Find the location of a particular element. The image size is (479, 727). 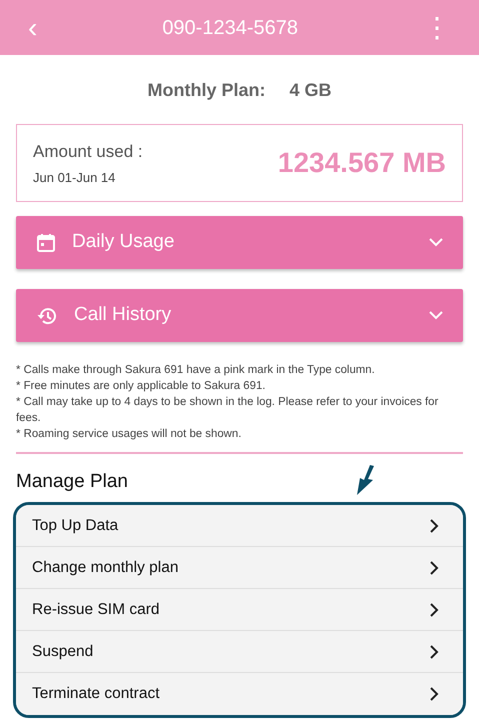

note-text: * Roaming service usages will not be shown. is located at coordinates (129, 434).